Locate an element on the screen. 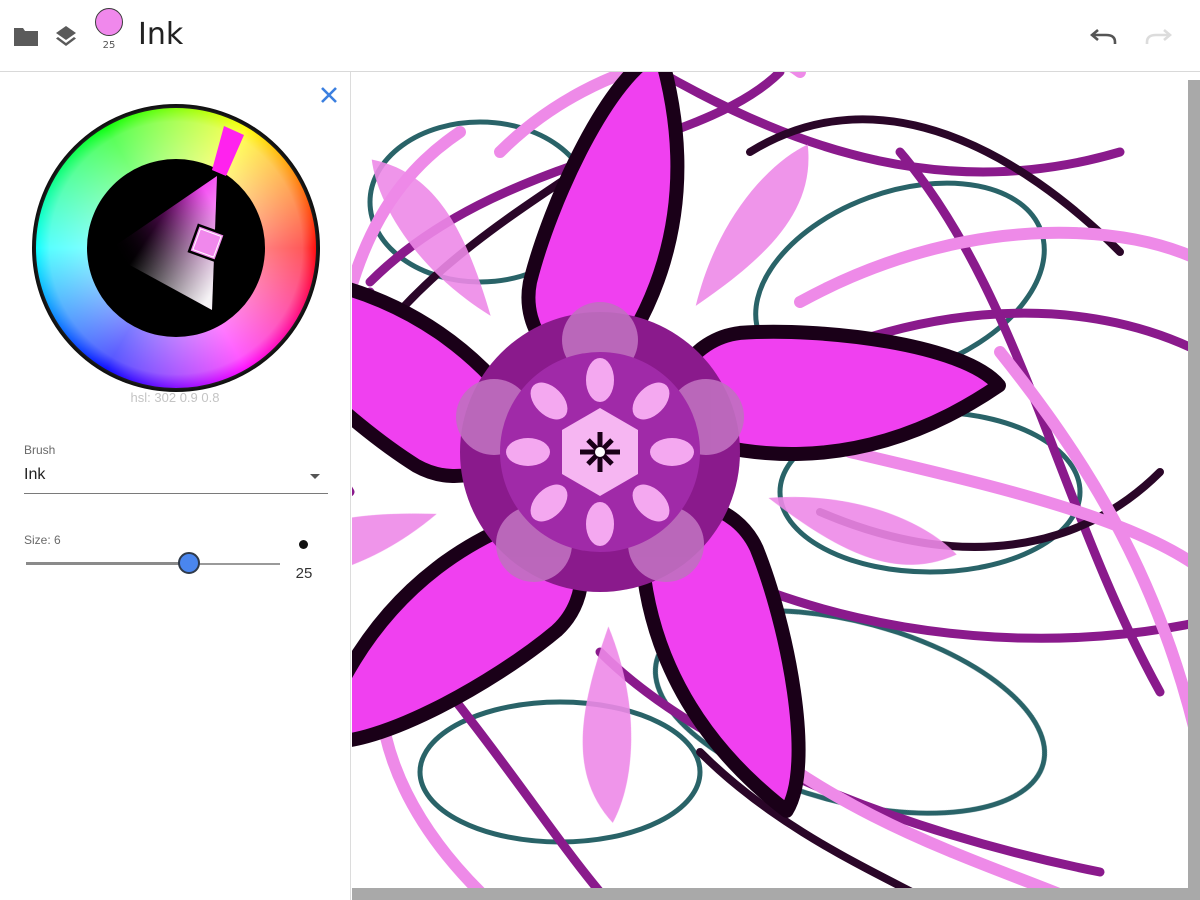 This screenshot has width=1200, height=900. open-file-button is located at coordinates (26, 36).